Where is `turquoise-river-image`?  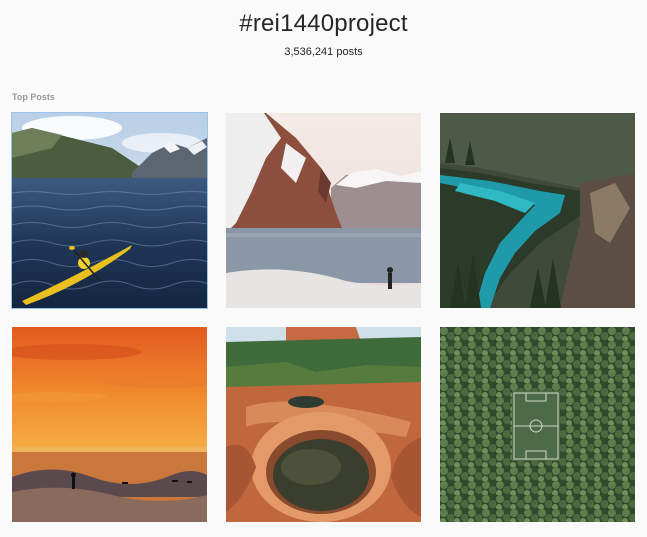 turquoise-river-image is located at coordinates (537, 210).